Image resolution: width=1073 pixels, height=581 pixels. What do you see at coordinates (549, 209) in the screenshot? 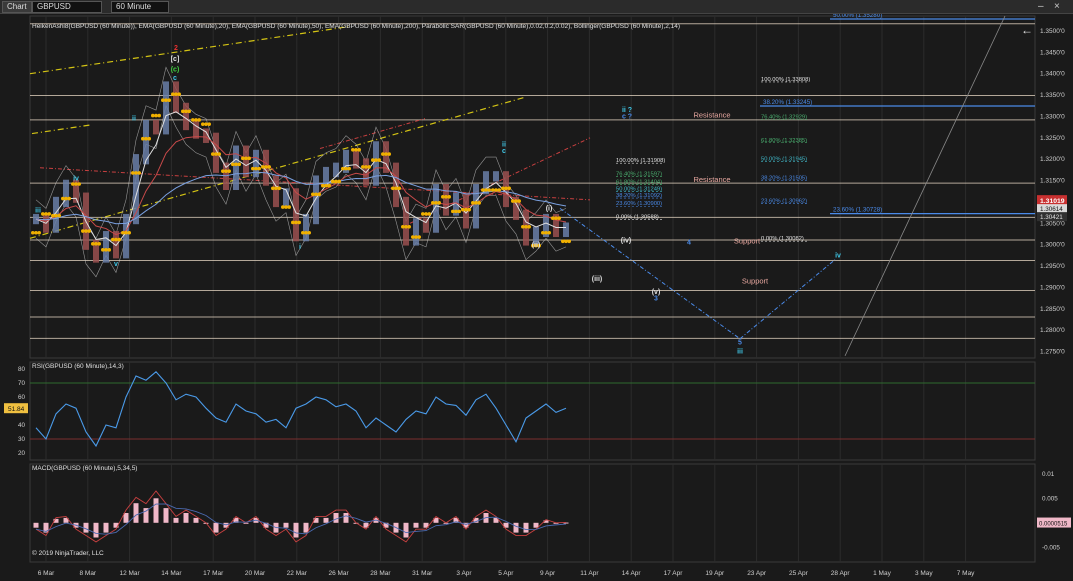
I see `wave-label: (i)` at bounding box center [549, 209].